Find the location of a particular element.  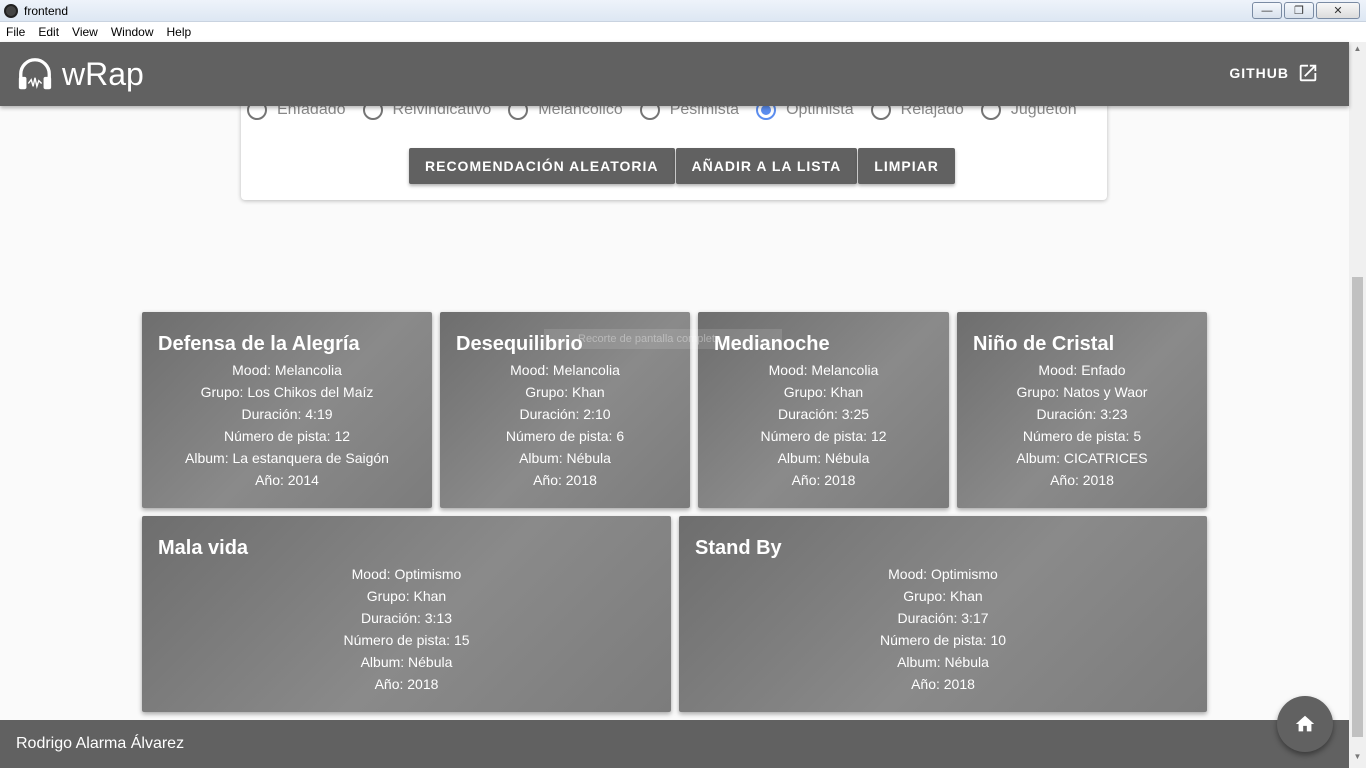

song-track: Número de pista: 6 is located at coordinates (565, 436).